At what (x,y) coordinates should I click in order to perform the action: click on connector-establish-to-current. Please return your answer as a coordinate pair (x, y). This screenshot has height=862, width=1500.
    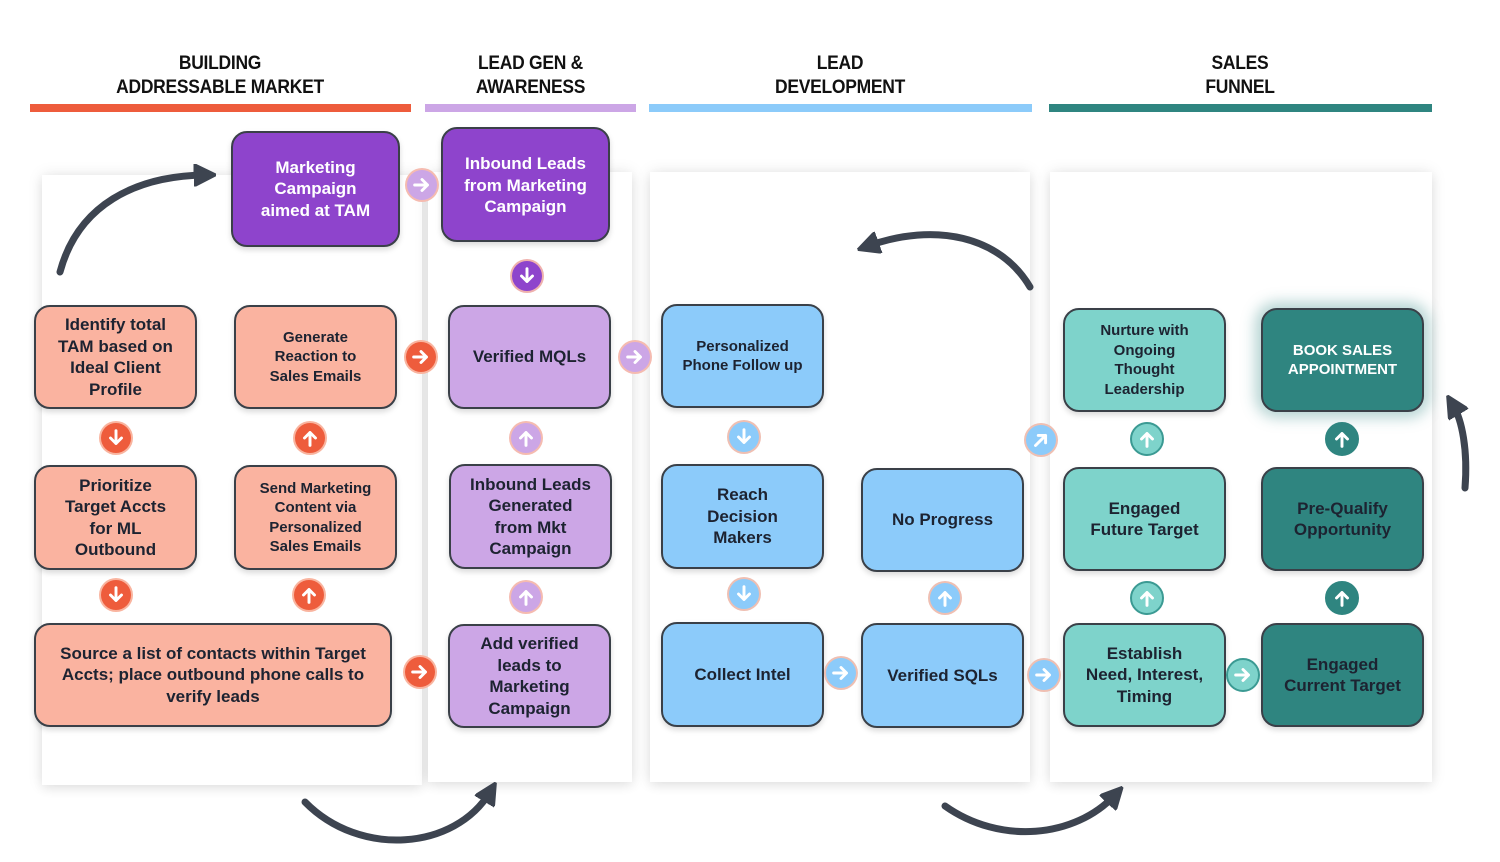
    Looking at the image, I should click on (1243, 675).